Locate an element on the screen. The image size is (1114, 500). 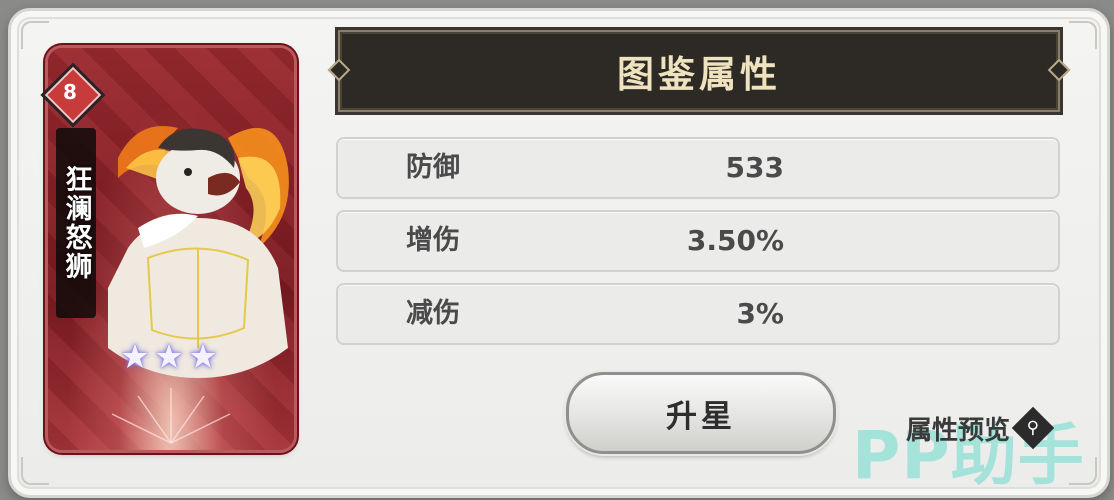
attribute-value: 3% is located at coordinates (760, 313).